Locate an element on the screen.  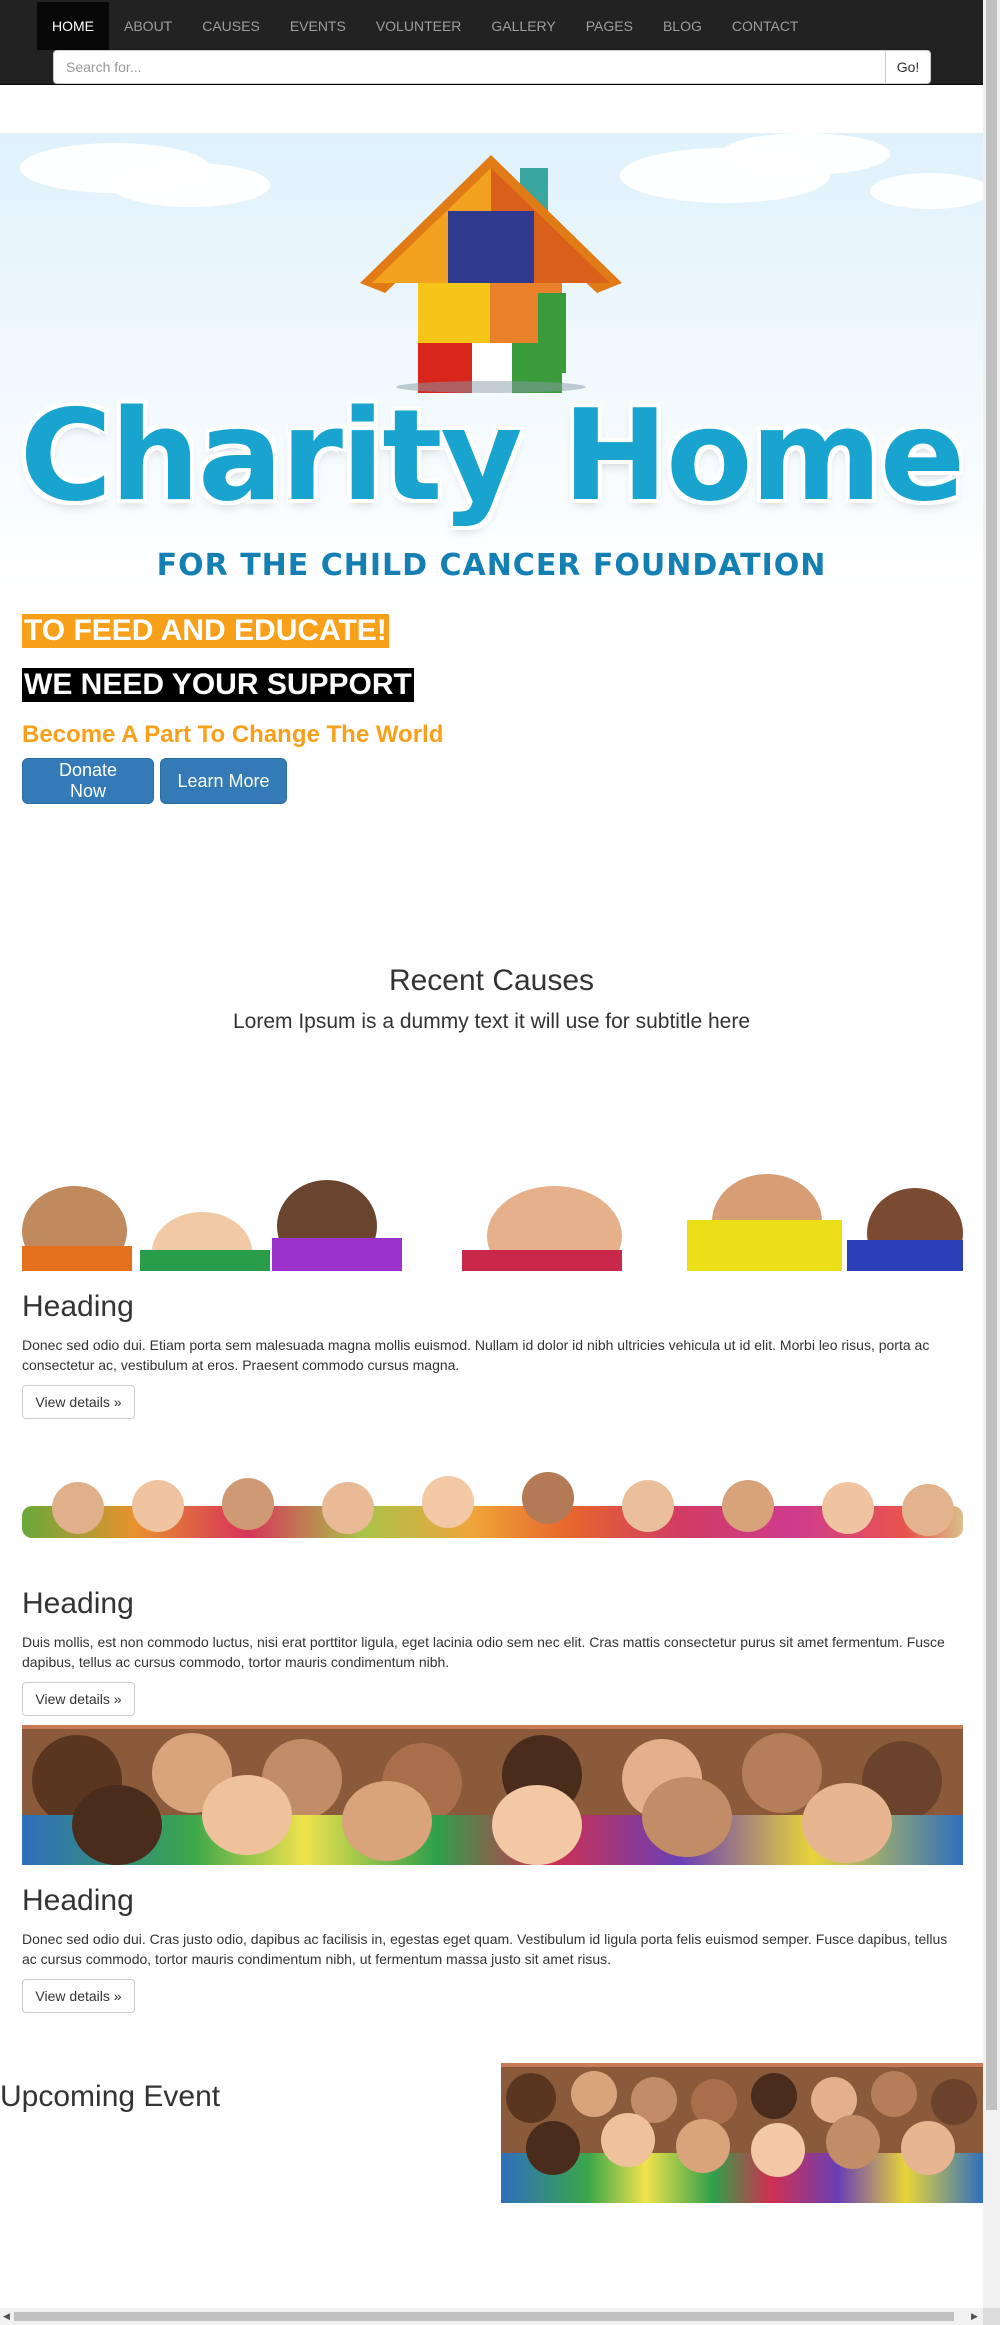
horizontal-scrollbar: ◀ ▶ is located at coordinates (491, 2316).